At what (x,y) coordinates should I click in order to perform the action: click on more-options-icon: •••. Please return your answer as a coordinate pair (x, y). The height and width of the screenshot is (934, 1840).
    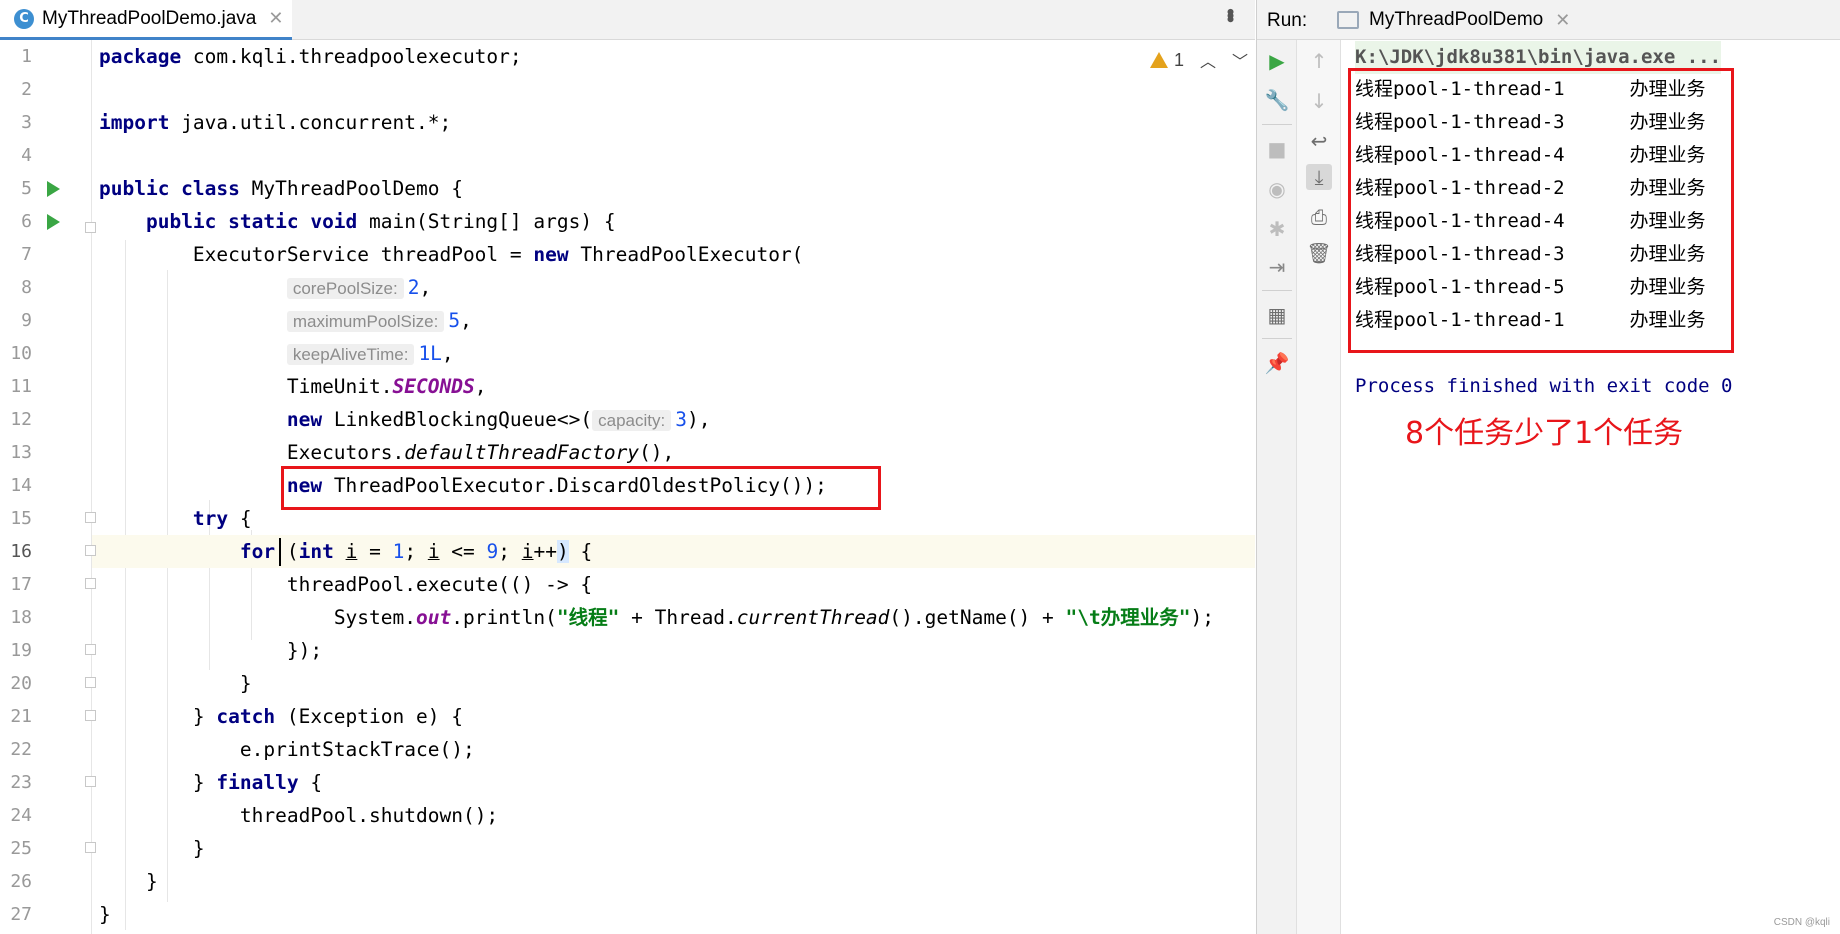
    Looking at the image, I should click on (1230, 13).